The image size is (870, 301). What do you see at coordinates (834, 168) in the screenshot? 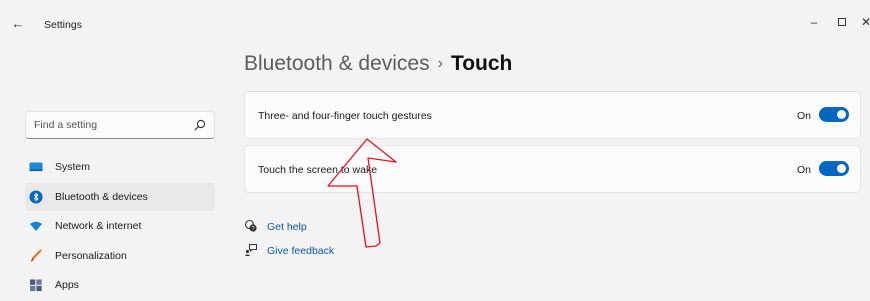
I see `touch-to-wake-toggle` at bounding box center [834, 168].